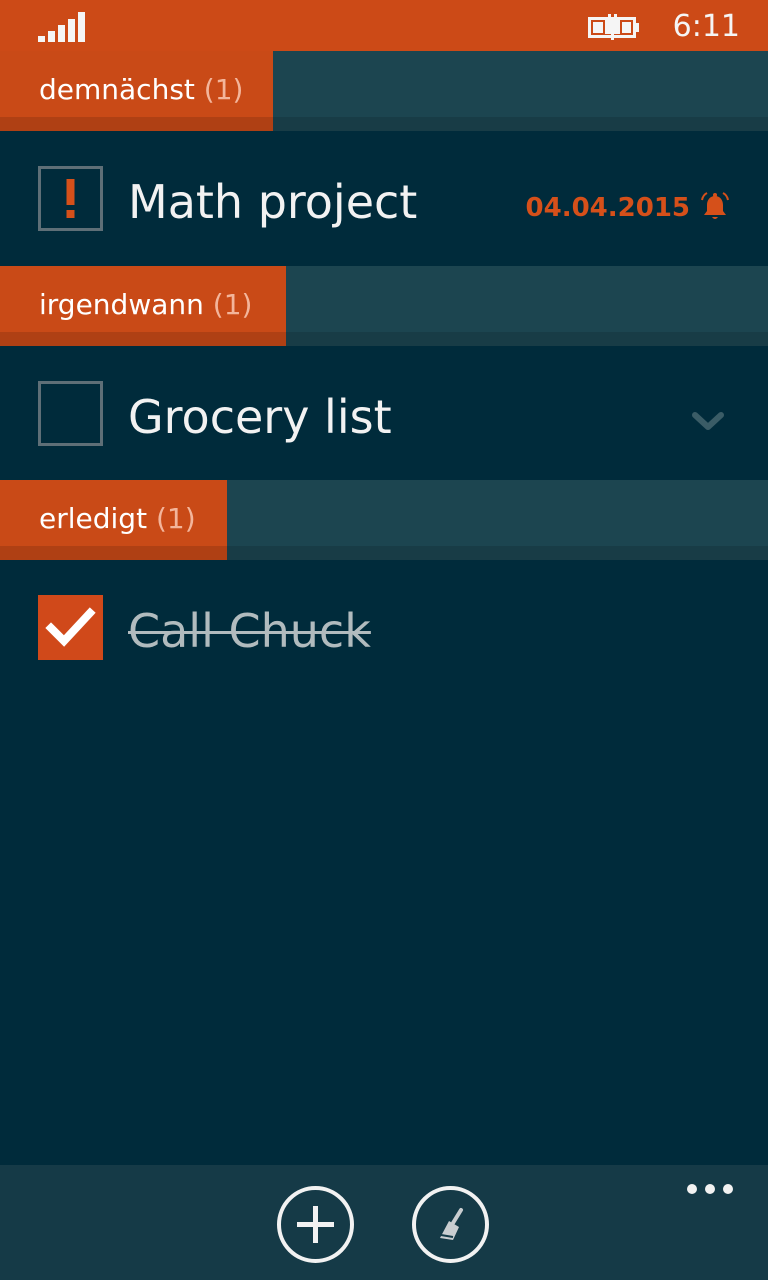 The image size is (768, 1280). I want to click on task-row-grocery-list: Grocery list, so click(384, 413).